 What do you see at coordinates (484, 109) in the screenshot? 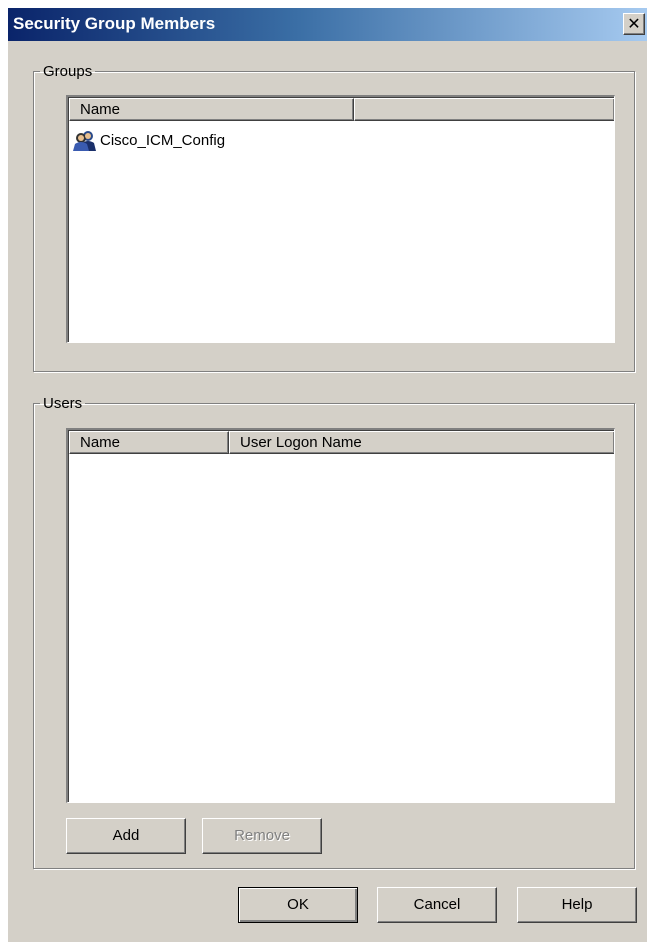
I see `groups-column-empty` at bounding box center [484, 109].